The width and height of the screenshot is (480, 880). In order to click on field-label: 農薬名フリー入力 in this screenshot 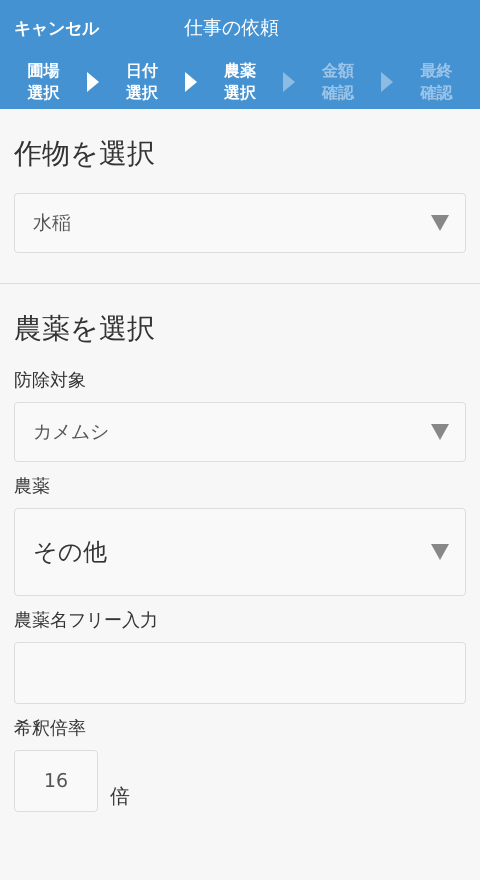, I will do `click(86, 620)`.